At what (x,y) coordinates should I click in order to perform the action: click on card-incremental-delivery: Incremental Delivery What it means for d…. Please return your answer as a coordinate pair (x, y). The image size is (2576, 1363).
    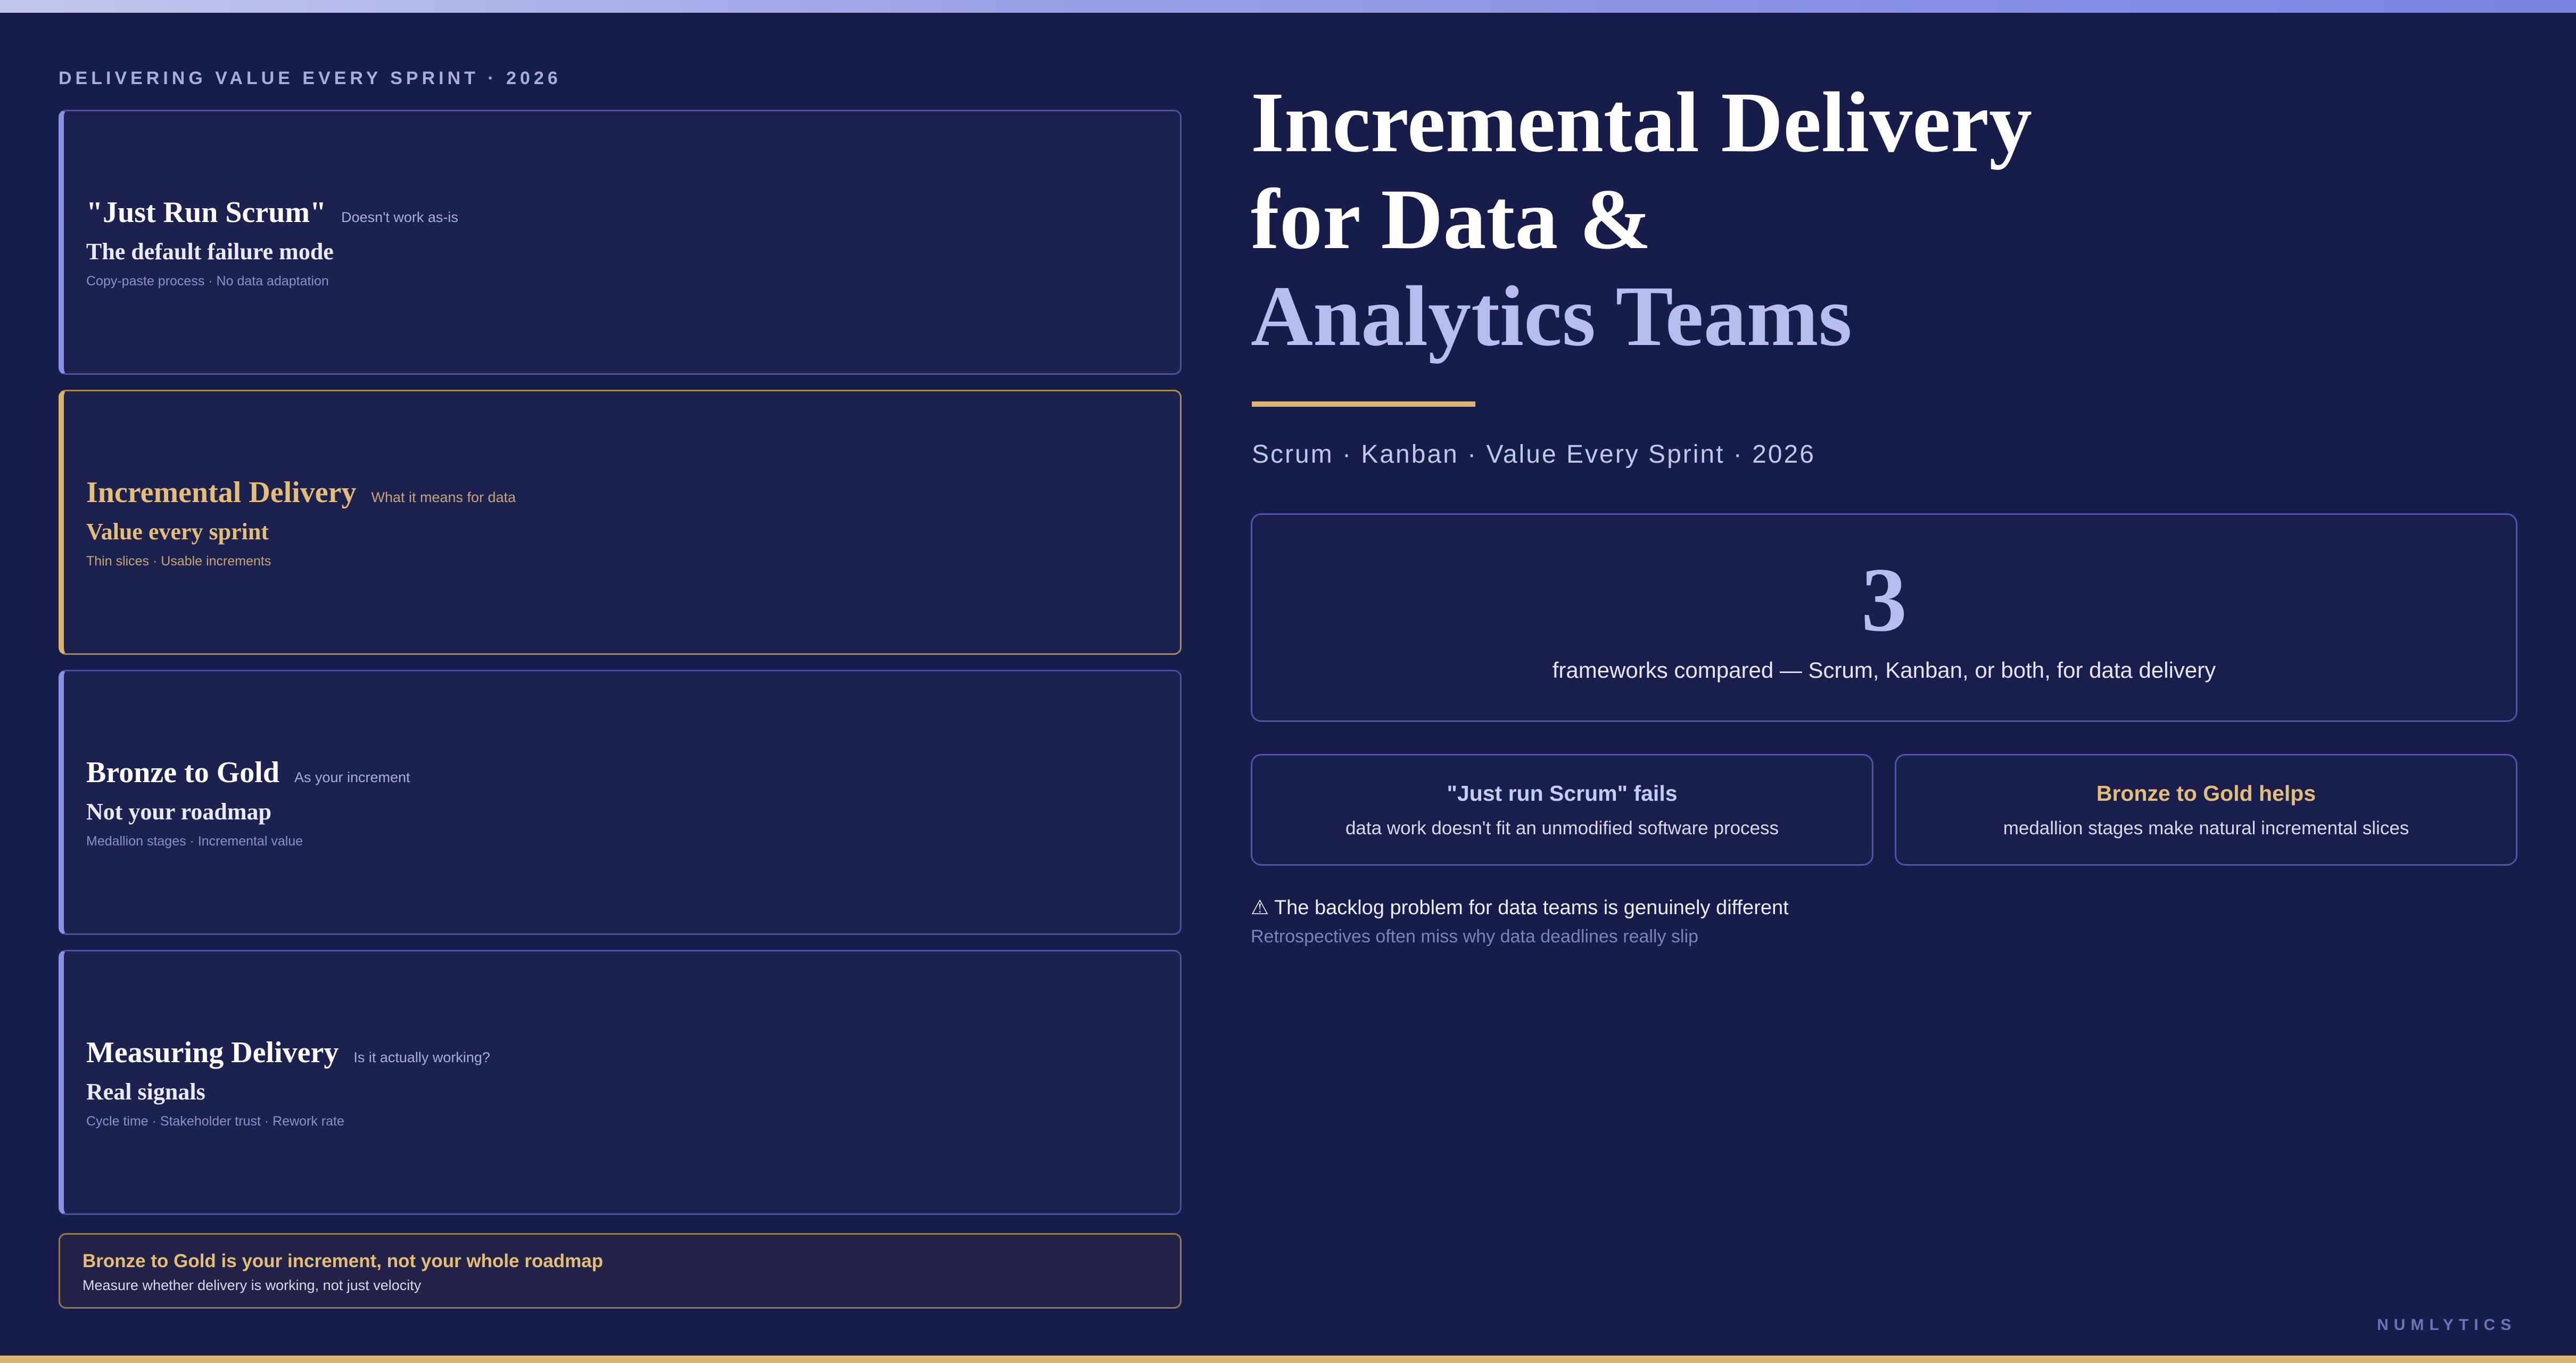
    Looking at the image, I should click on (620, 522).